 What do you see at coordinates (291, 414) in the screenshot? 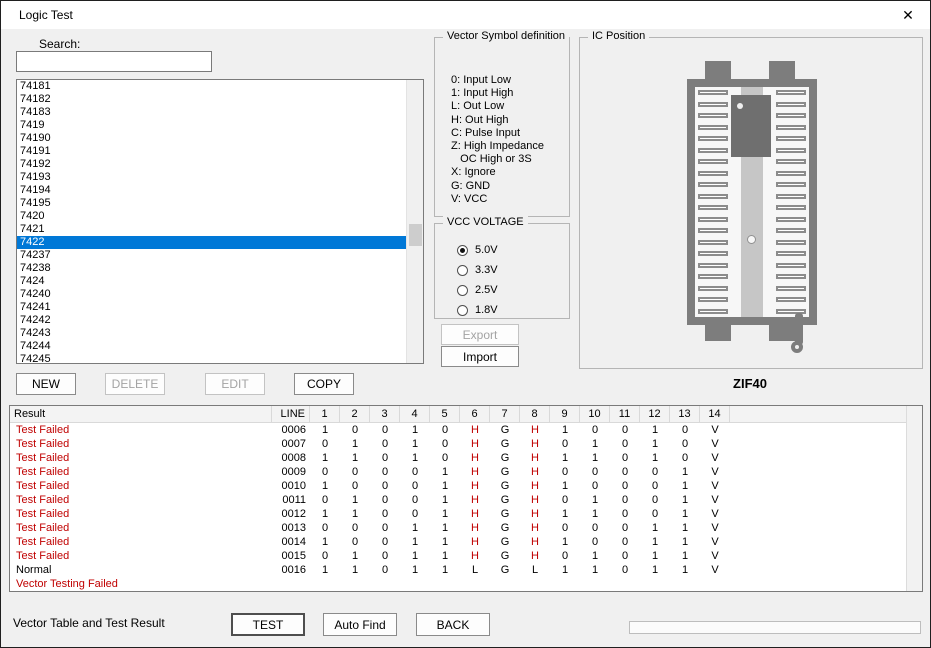
I see `column-header: LINE` at bounding box center [291, 414].